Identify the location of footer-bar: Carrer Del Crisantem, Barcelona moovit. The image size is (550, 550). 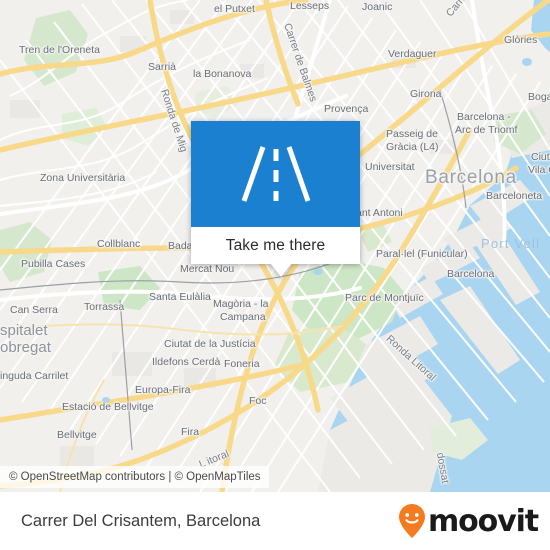
(275, 521).